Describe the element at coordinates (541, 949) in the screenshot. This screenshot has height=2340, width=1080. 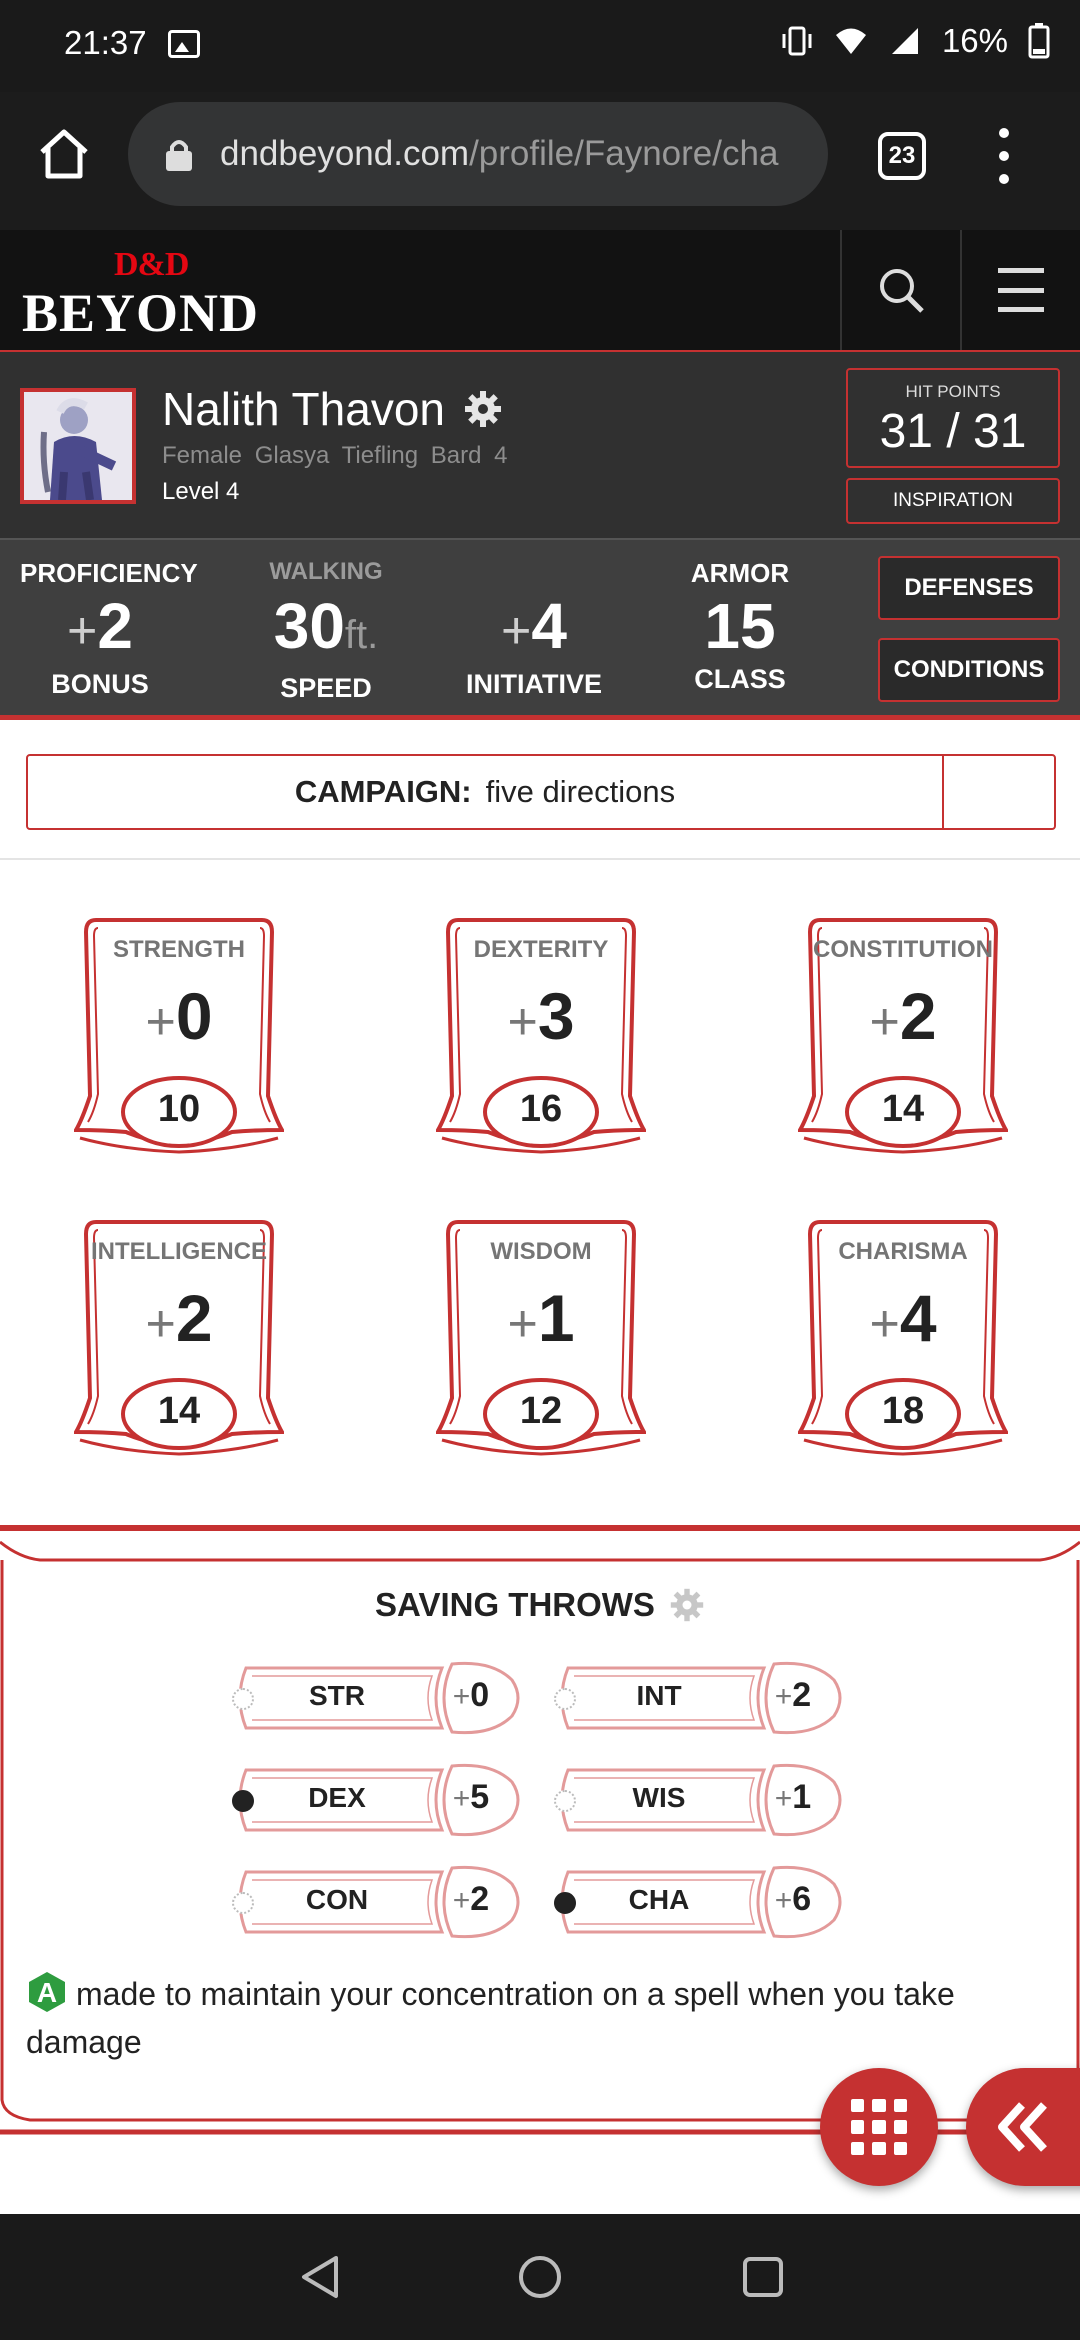
I see `ability-name: DEXTERITY` at that location.